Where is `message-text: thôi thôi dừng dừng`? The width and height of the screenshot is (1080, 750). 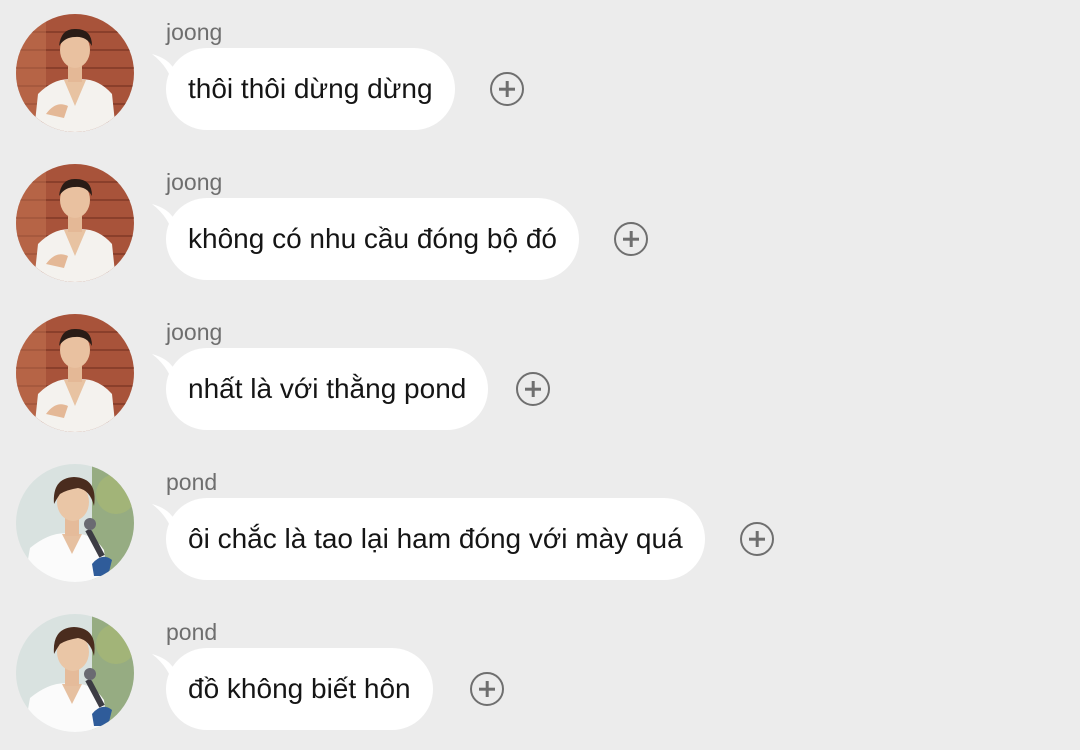
message-text: thôi thôi dừng dừng is located at coordinates (310, 88).